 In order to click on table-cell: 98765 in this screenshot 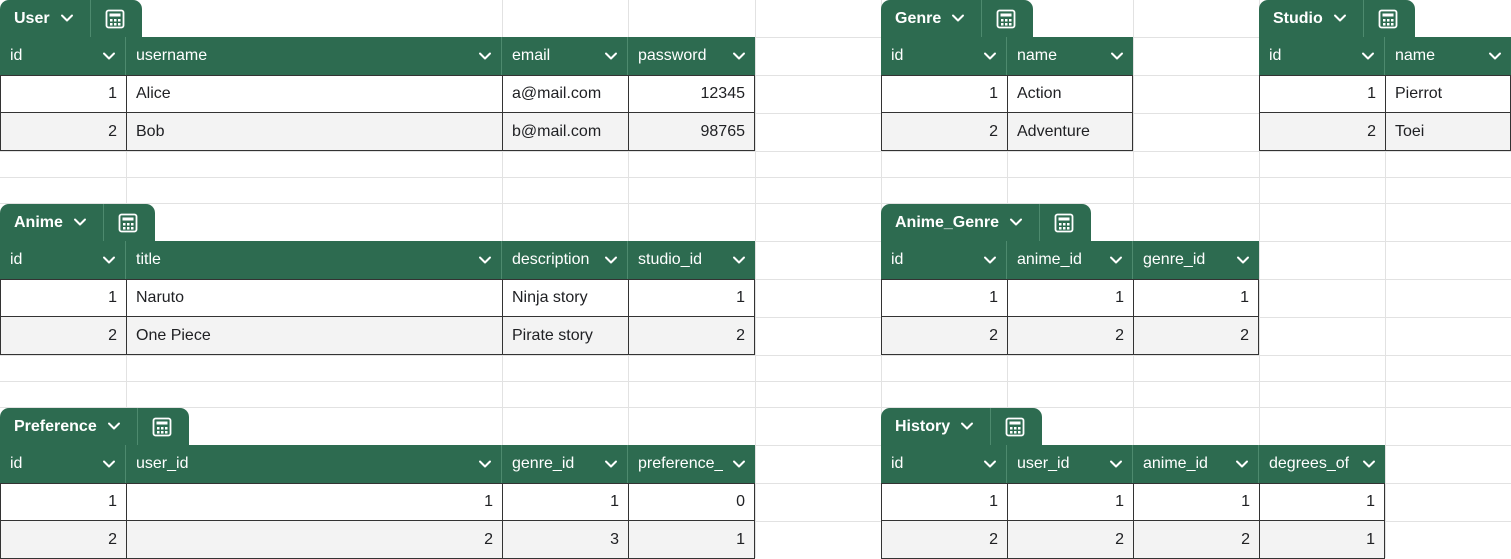, I will do `click(691, 132)`.